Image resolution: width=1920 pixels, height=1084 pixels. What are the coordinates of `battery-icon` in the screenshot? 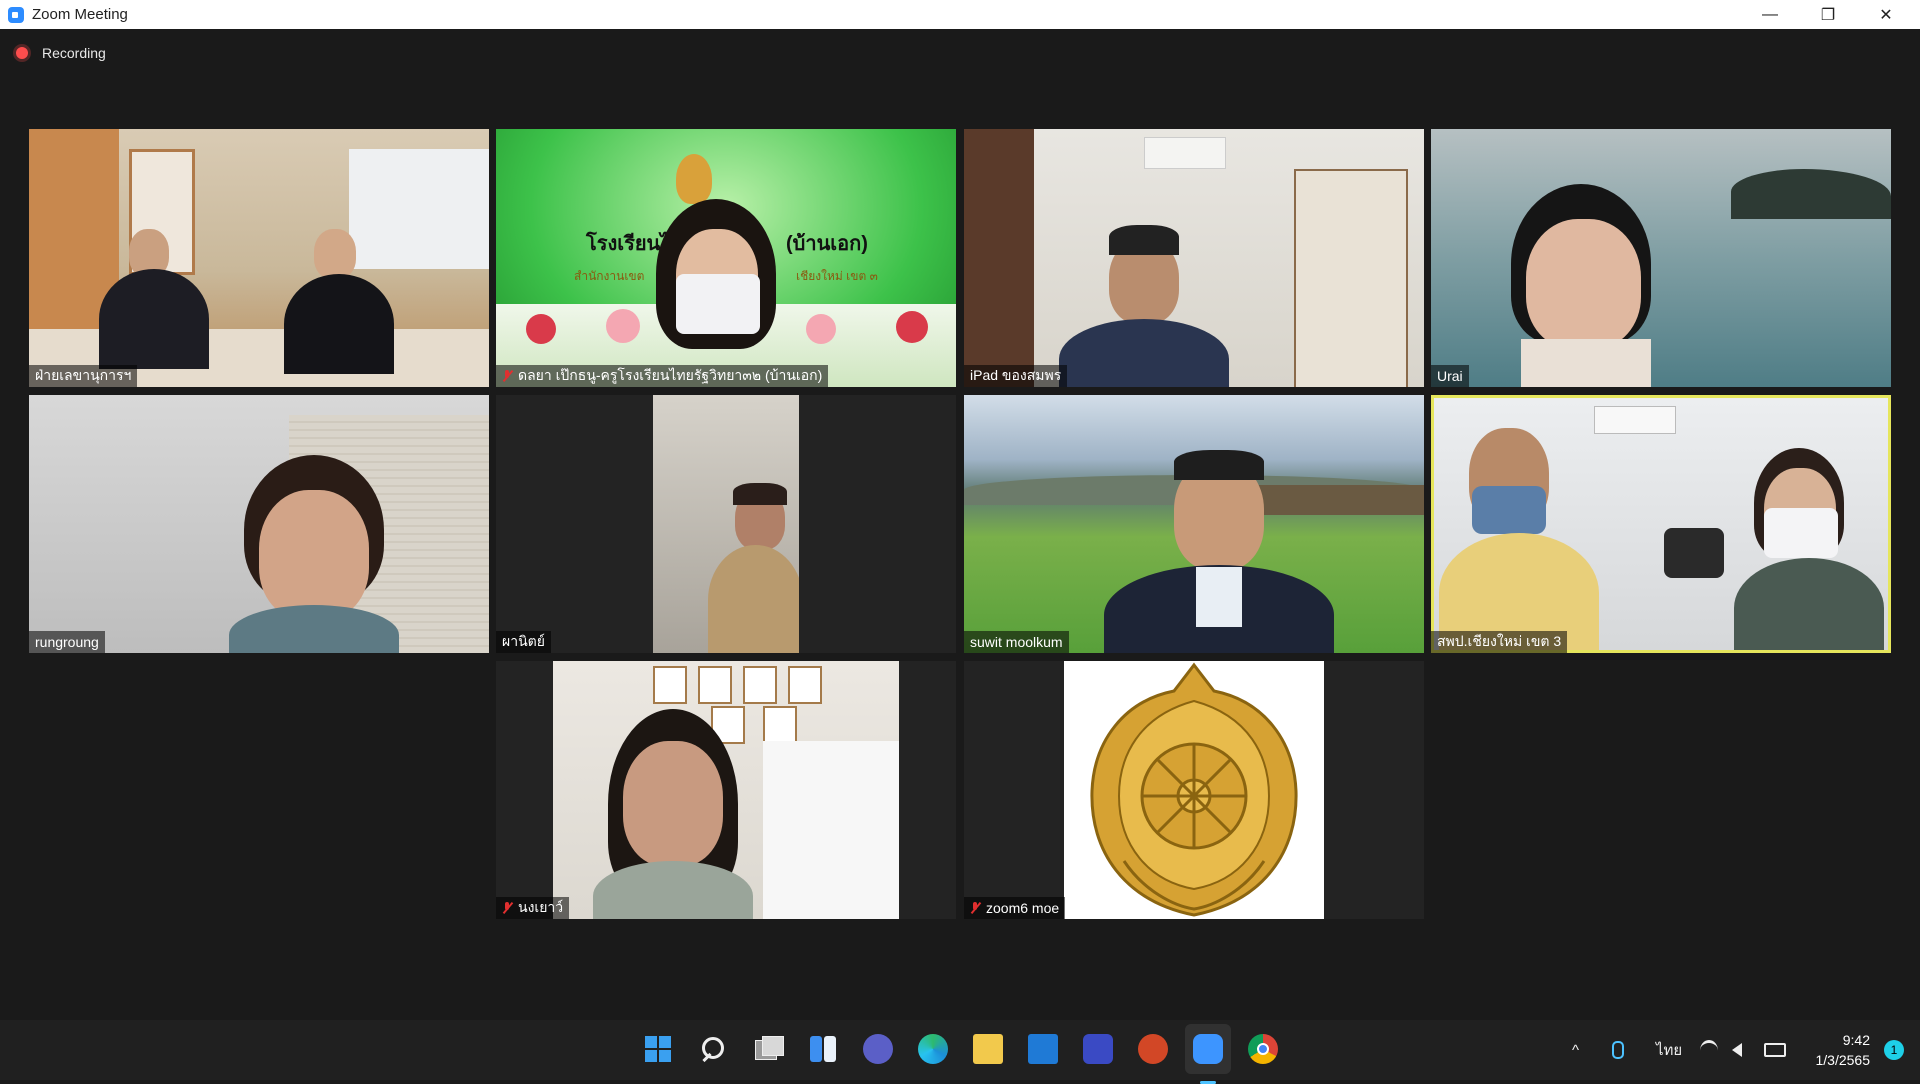 It's located at (1775, 1050).